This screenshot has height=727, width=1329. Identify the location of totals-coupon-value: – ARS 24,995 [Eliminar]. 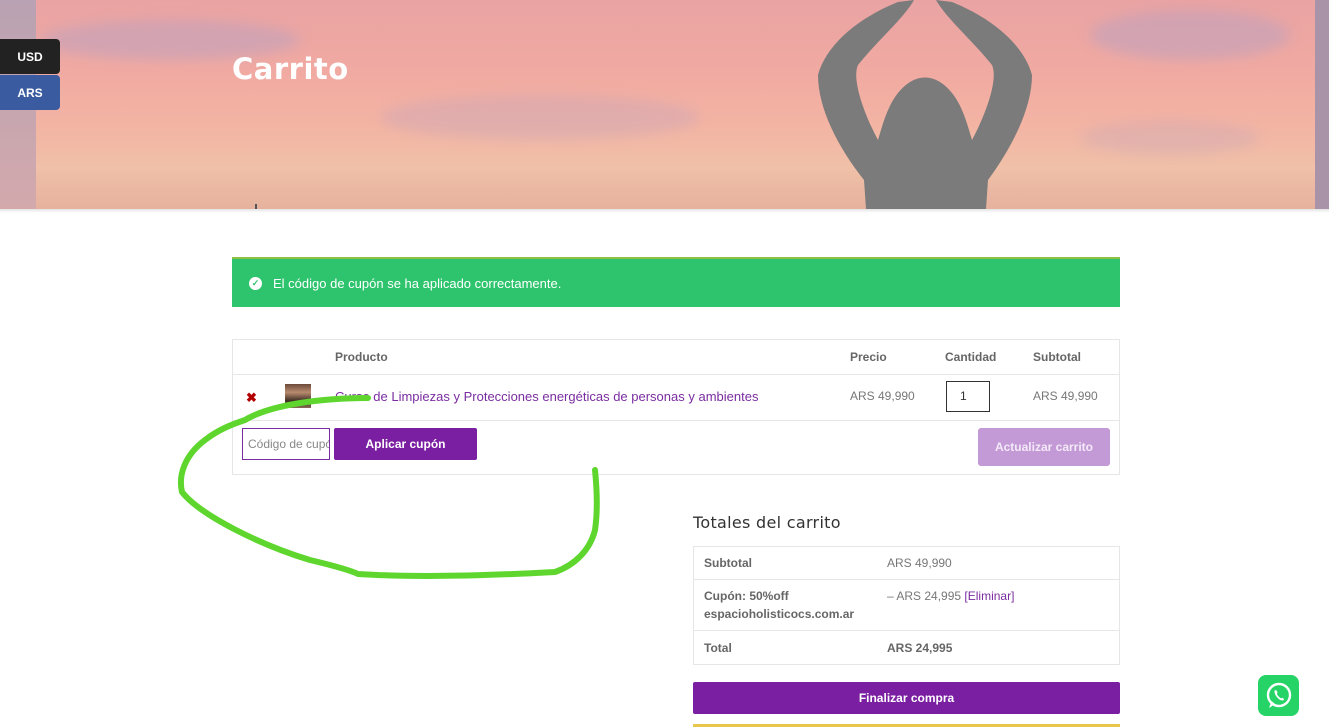
(950, 596).